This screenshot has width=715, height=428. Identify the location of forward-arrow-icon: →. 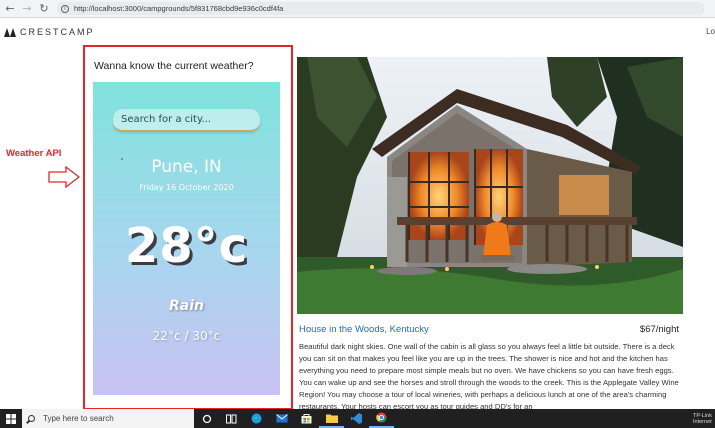
(27, 9).